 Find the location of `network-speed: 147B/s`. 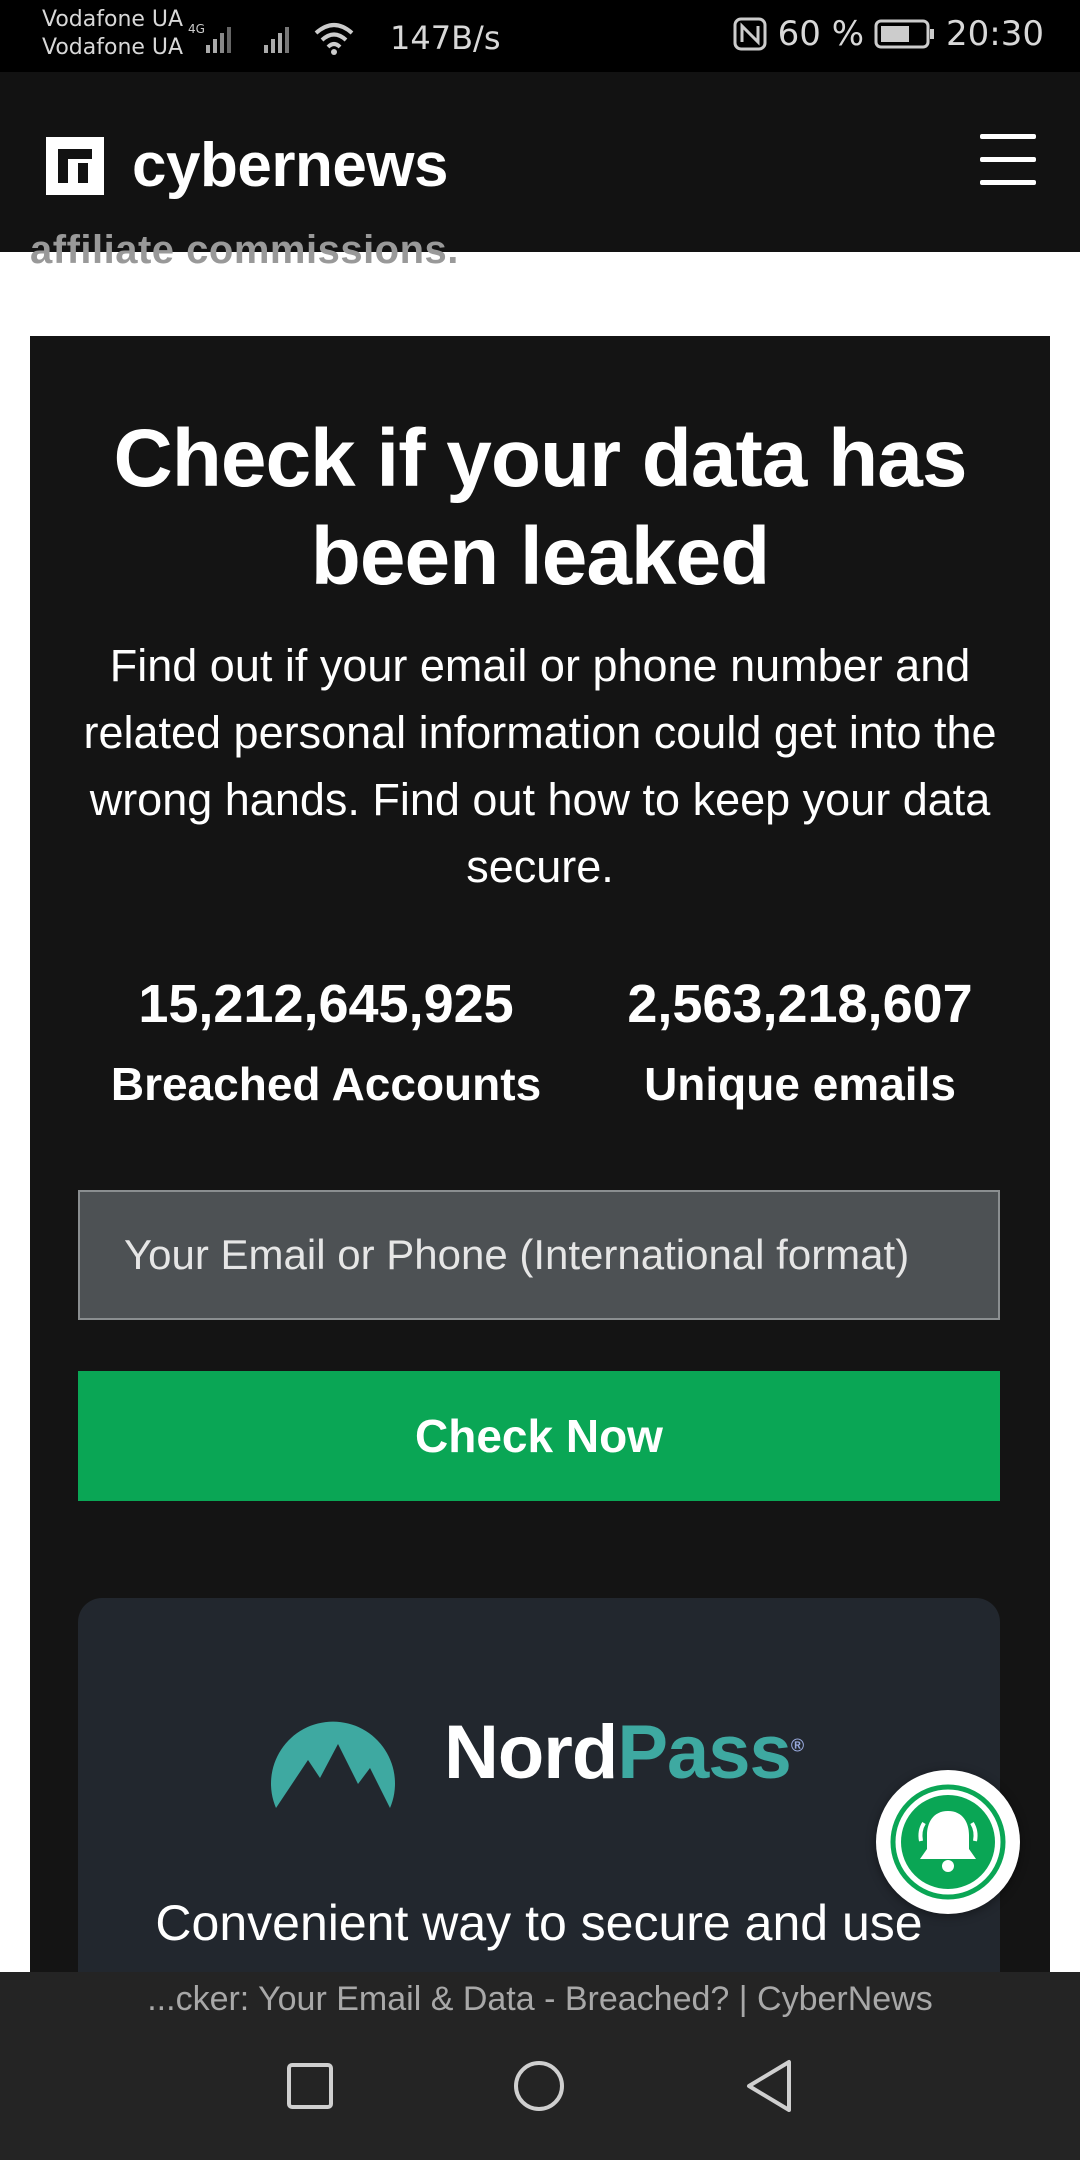

network-speed: 147B/s is located at coordinates (445, 38).